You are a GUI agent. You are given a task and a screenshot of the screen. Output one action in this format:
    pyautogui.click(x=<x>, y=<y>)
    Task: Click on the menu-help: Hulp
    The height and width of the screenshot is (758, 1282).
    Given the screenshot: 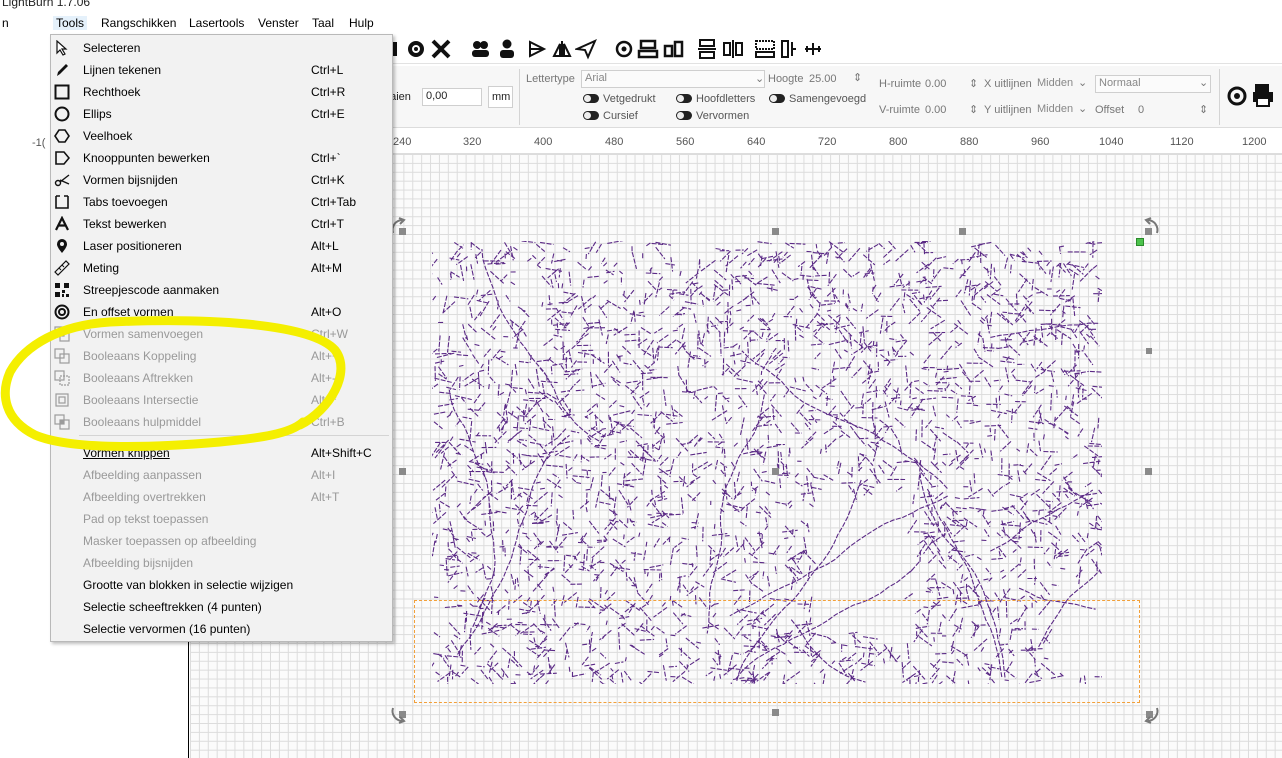 What is the action you would take?
    pyautogui.click(x=361, y=23)
    